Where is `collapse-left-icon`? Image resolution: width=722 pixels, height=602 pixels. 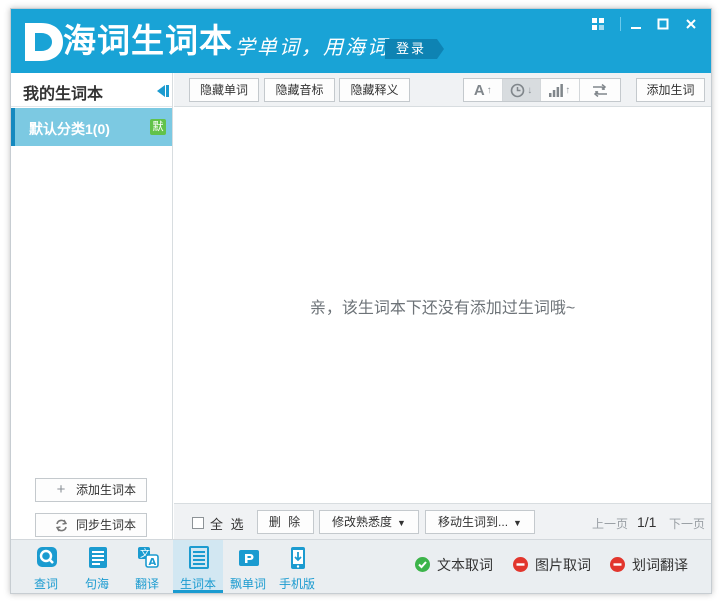
collapse-left-icon is located at coordinates (162, 91).